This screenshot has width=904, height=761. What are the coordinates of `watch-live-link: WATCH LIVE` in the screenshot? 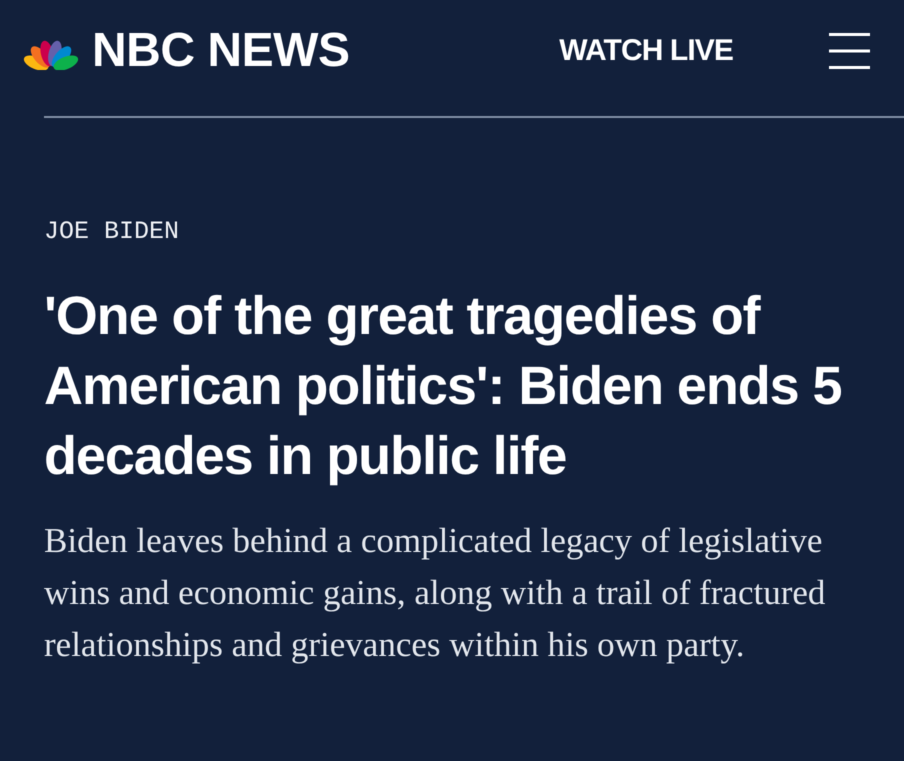 It's located at (646, 51).